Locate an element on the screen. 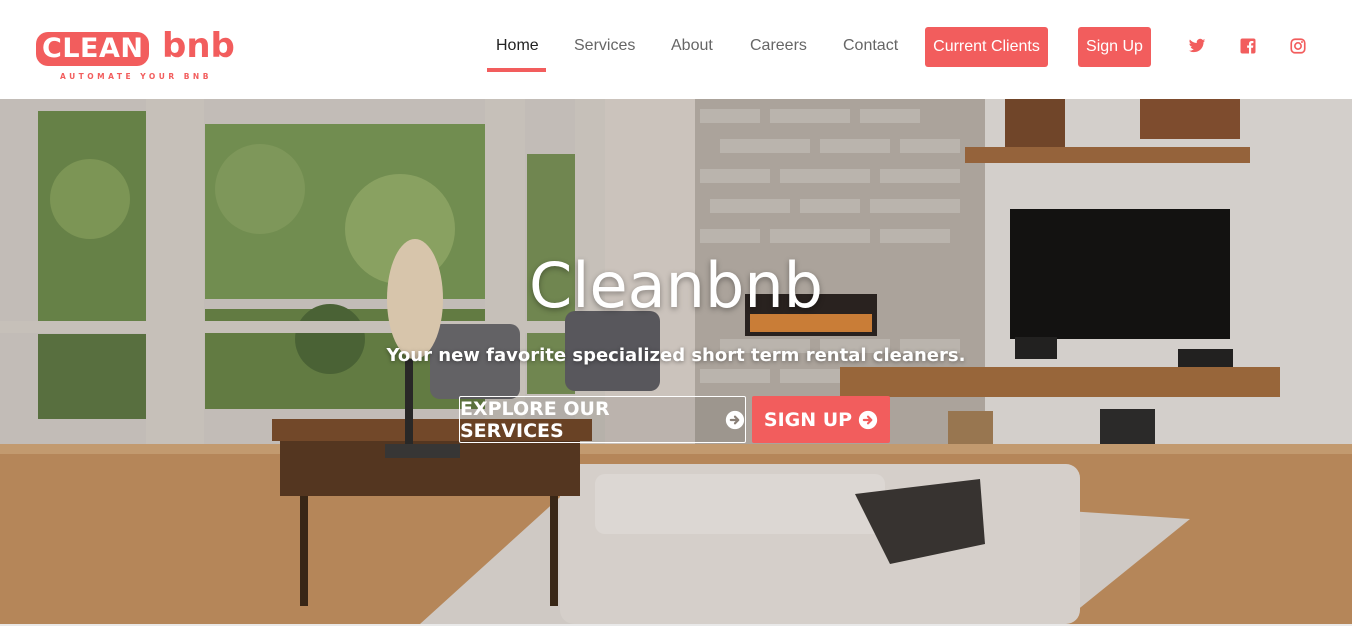  nav-about: About is located at coordinates (692, 46).